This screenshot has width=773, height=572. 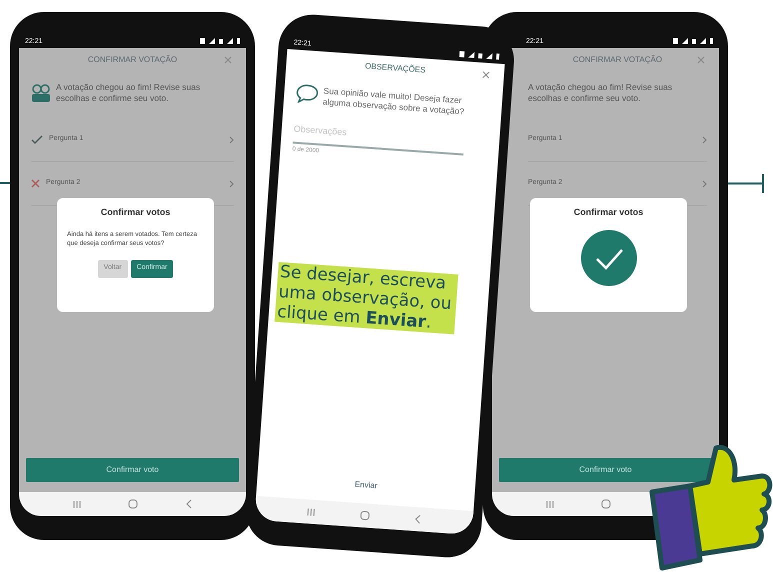 What do you see at coordinates (307, 94) in the screenshot?
I see `speech-bubble-icon` at bounding box center [307, 94].